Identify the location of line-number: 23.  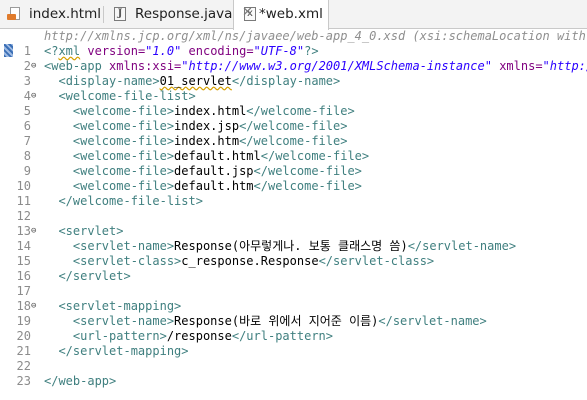
(23, 381).